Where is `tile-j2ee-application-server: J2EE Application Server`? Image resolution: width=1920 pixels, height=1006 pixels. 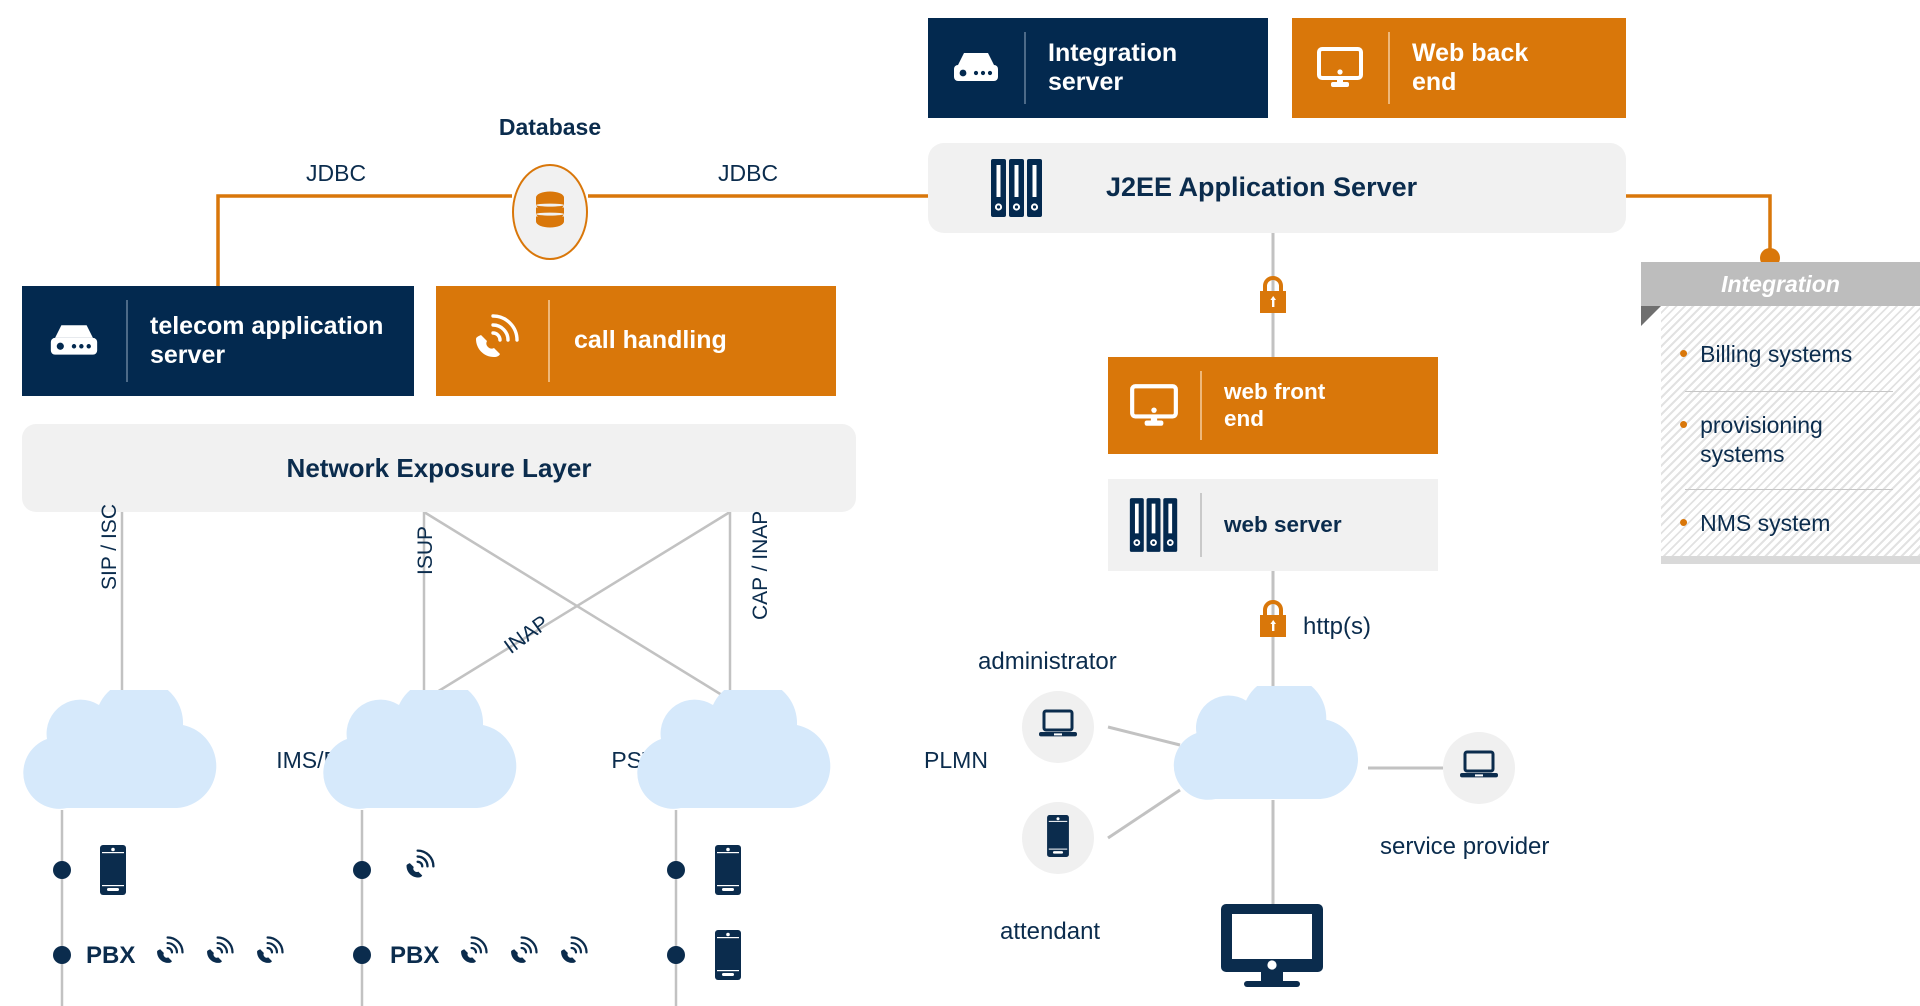
tile-j2ee-application-server: J2EE Application Server is located at coordinates (1277, 188).